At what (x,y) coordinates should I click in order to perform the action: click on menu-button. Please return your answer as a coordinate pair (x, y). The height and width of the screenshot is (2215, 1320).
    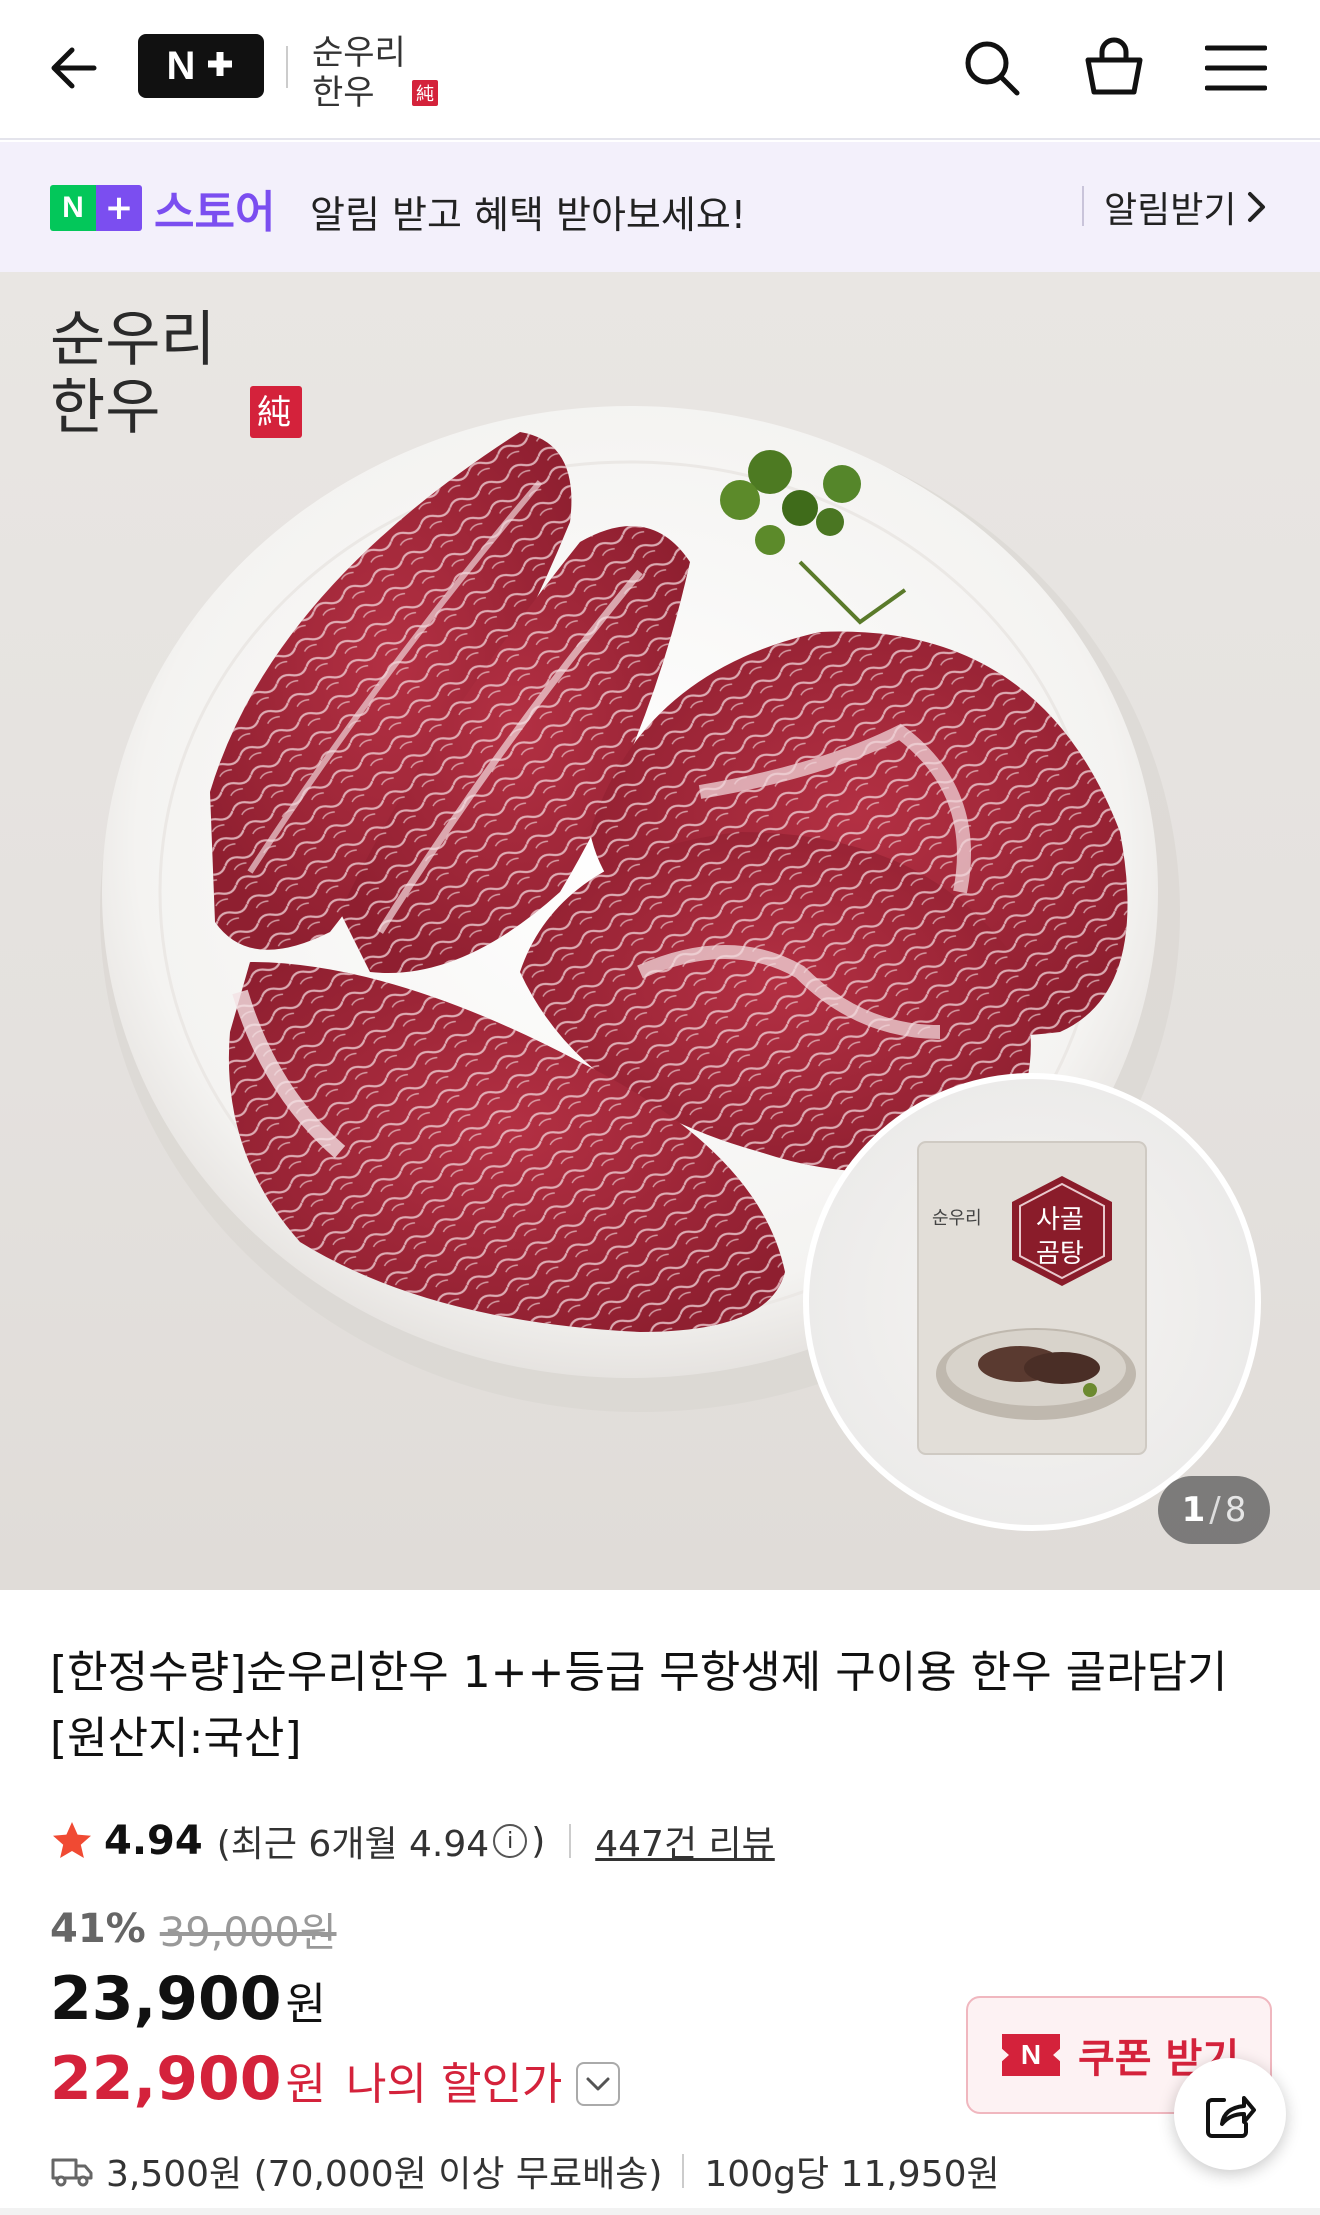
    Looking at the image, I should click on (1236, 68).